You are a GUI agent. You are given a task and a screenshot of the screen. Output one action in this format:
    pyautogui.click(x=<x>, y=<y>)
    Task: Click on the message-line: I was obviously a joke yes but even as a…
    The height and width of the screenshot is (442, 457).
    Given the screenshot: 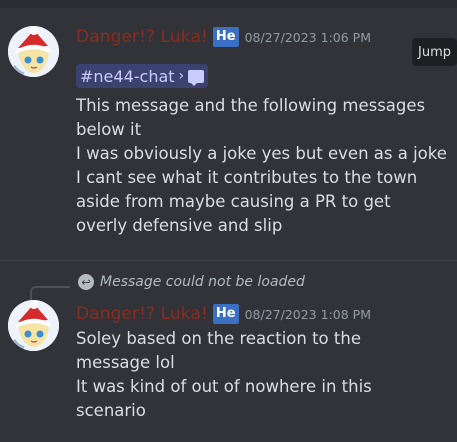 What is the action you would take?
    pyautogui.click(x=261, y=153)
    